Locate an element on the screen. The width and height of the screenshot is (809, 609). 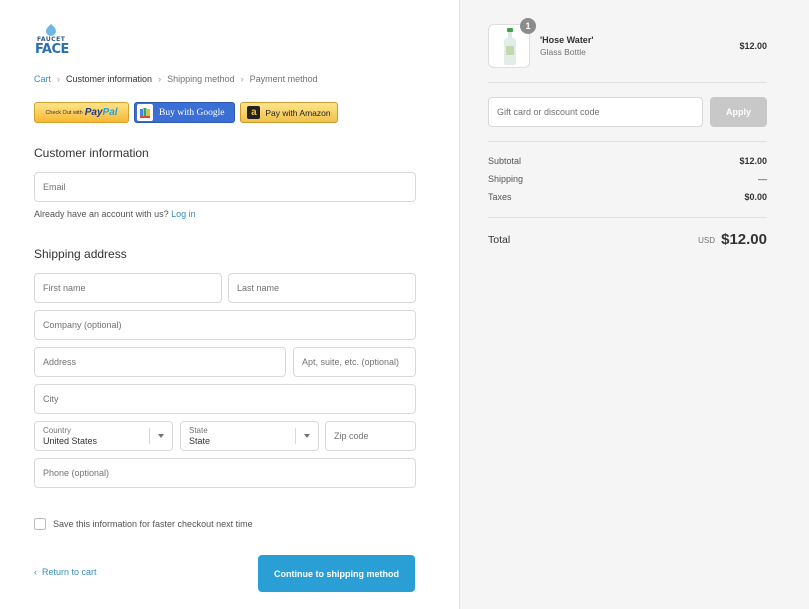
phone-placeholder: Phone (optional) is located at coordinates (76, 473).